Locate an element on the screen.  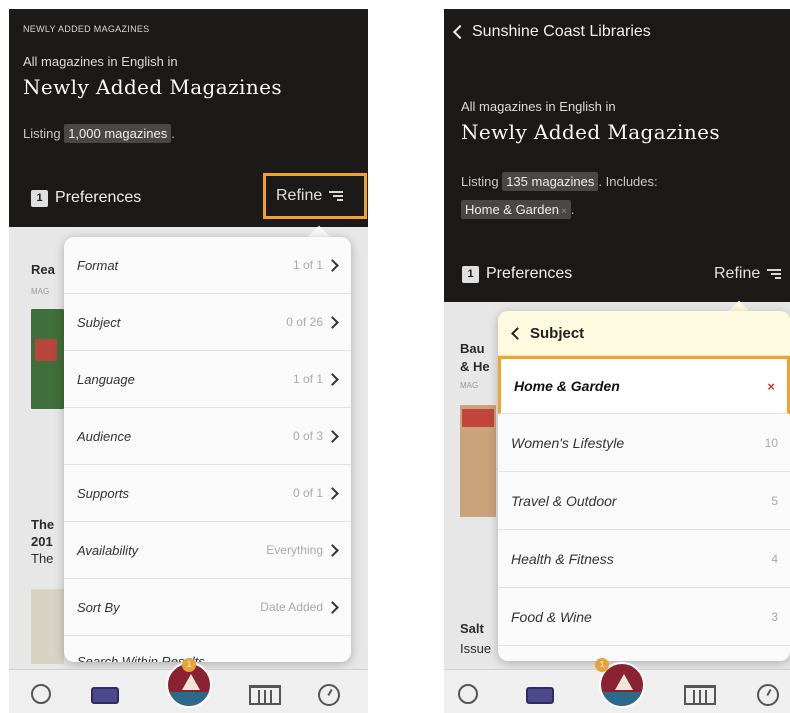
menu-item-value: 0 of 26 is located at coordinates (304, 322).